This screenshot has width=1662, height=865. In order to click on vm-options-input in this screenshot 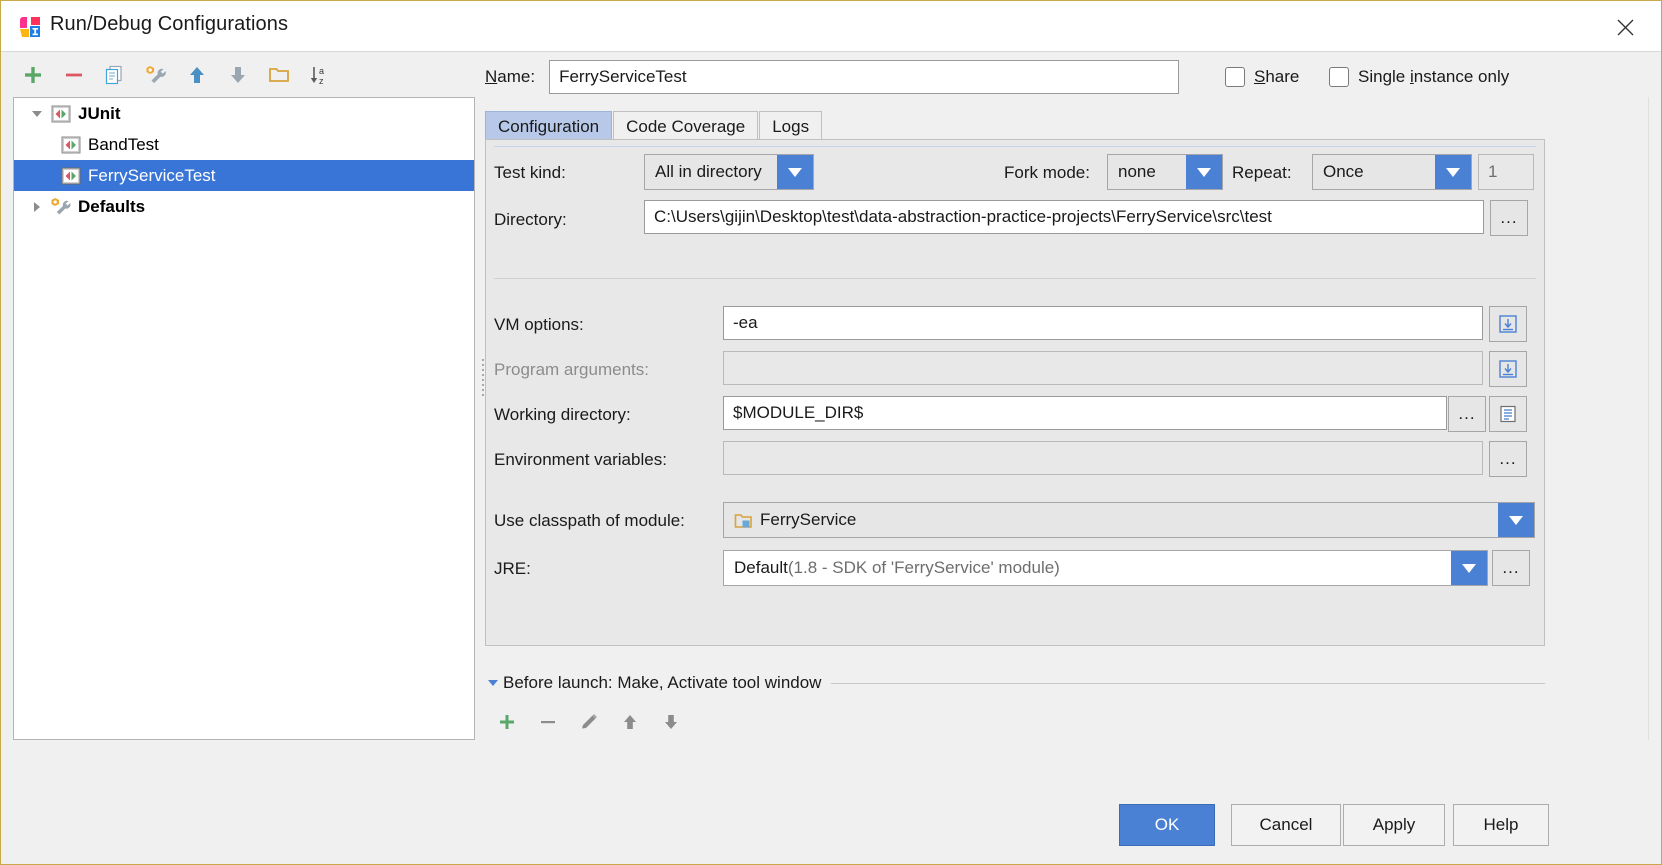, I will do `click(1103, 323)`.